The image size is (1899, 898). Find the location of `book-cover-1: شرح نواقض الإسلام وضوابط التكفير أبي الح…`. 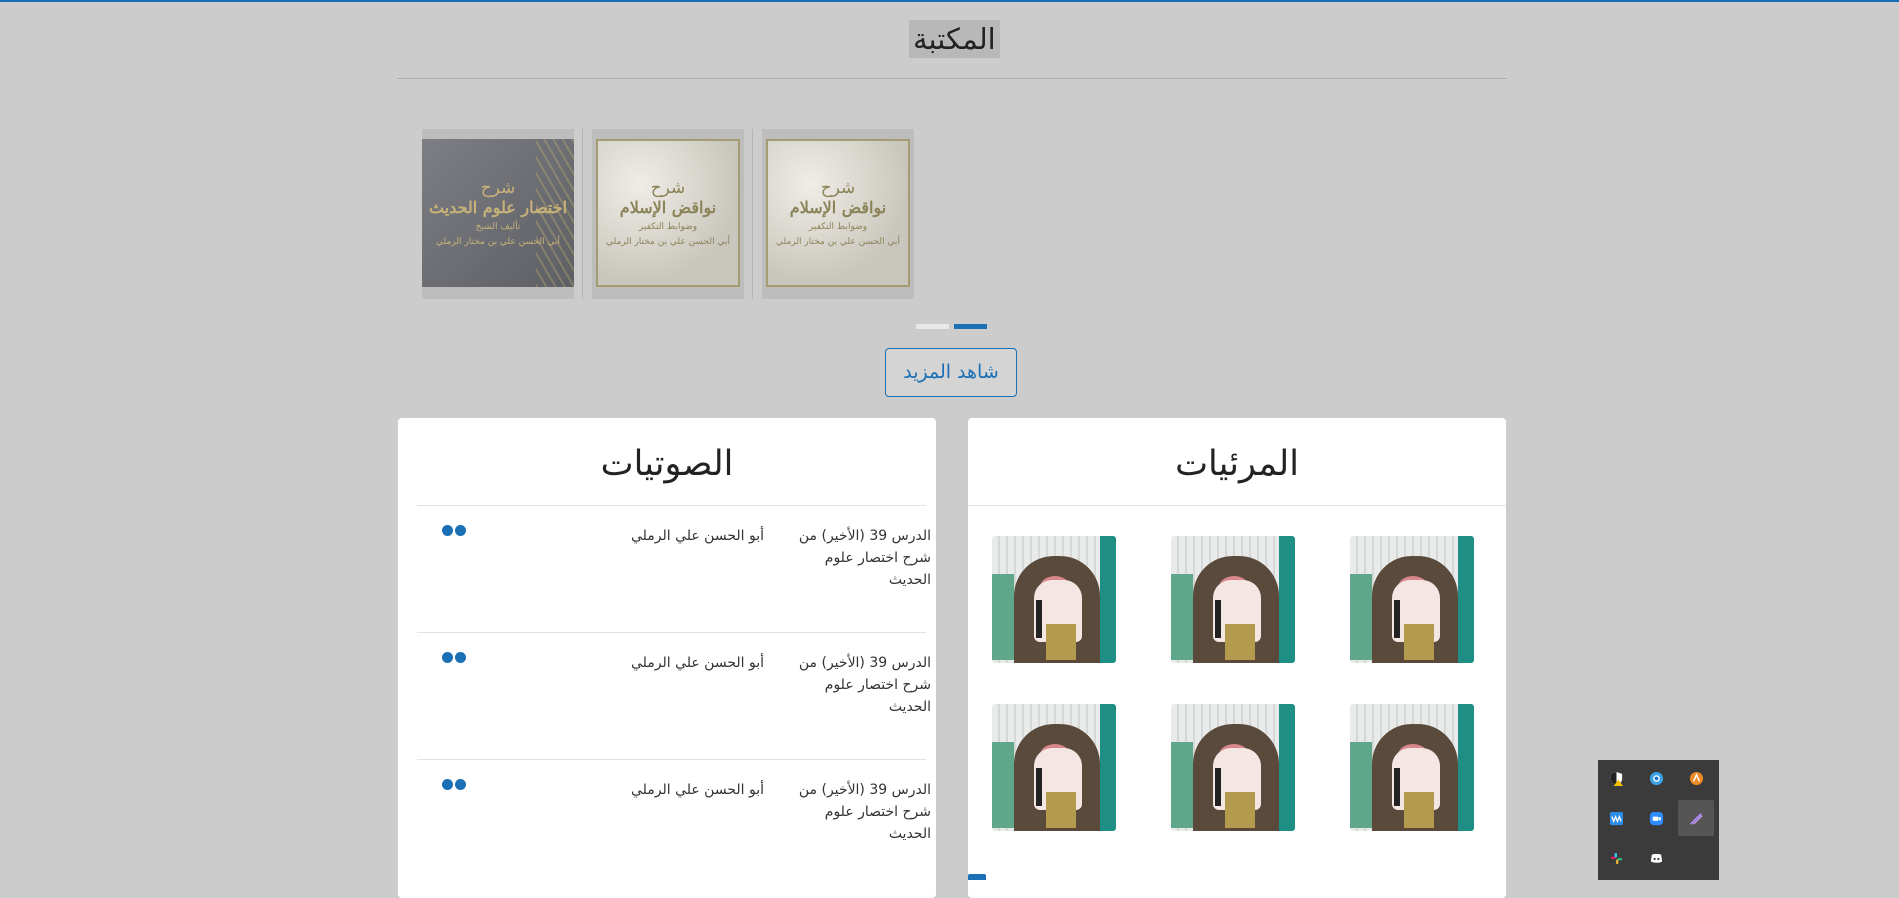

book-cover-1: شرح نواقض الإسلام وضوابط التكفير أبي الح… is located at coordinates (838, 214).